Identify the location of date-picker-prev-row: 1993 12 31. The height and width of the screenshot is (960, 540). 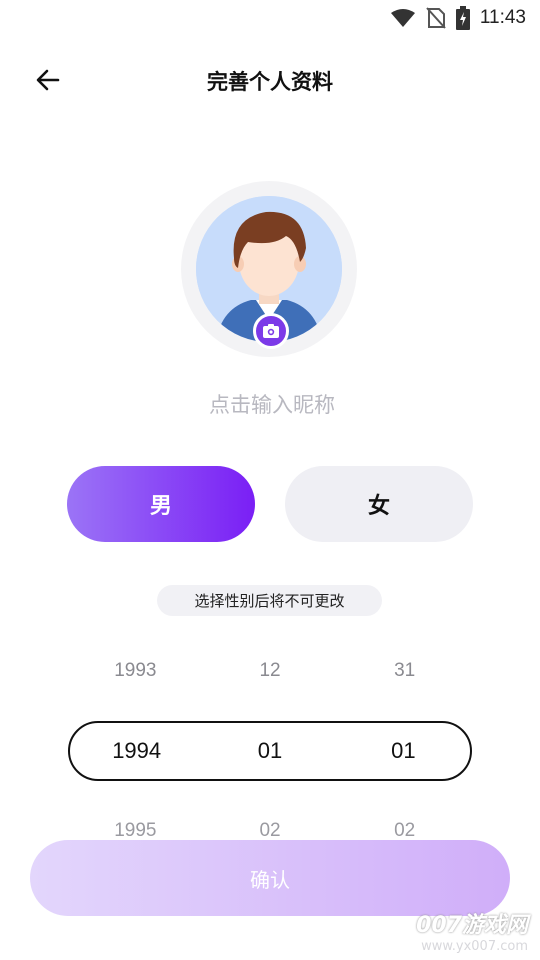
(270, 671).